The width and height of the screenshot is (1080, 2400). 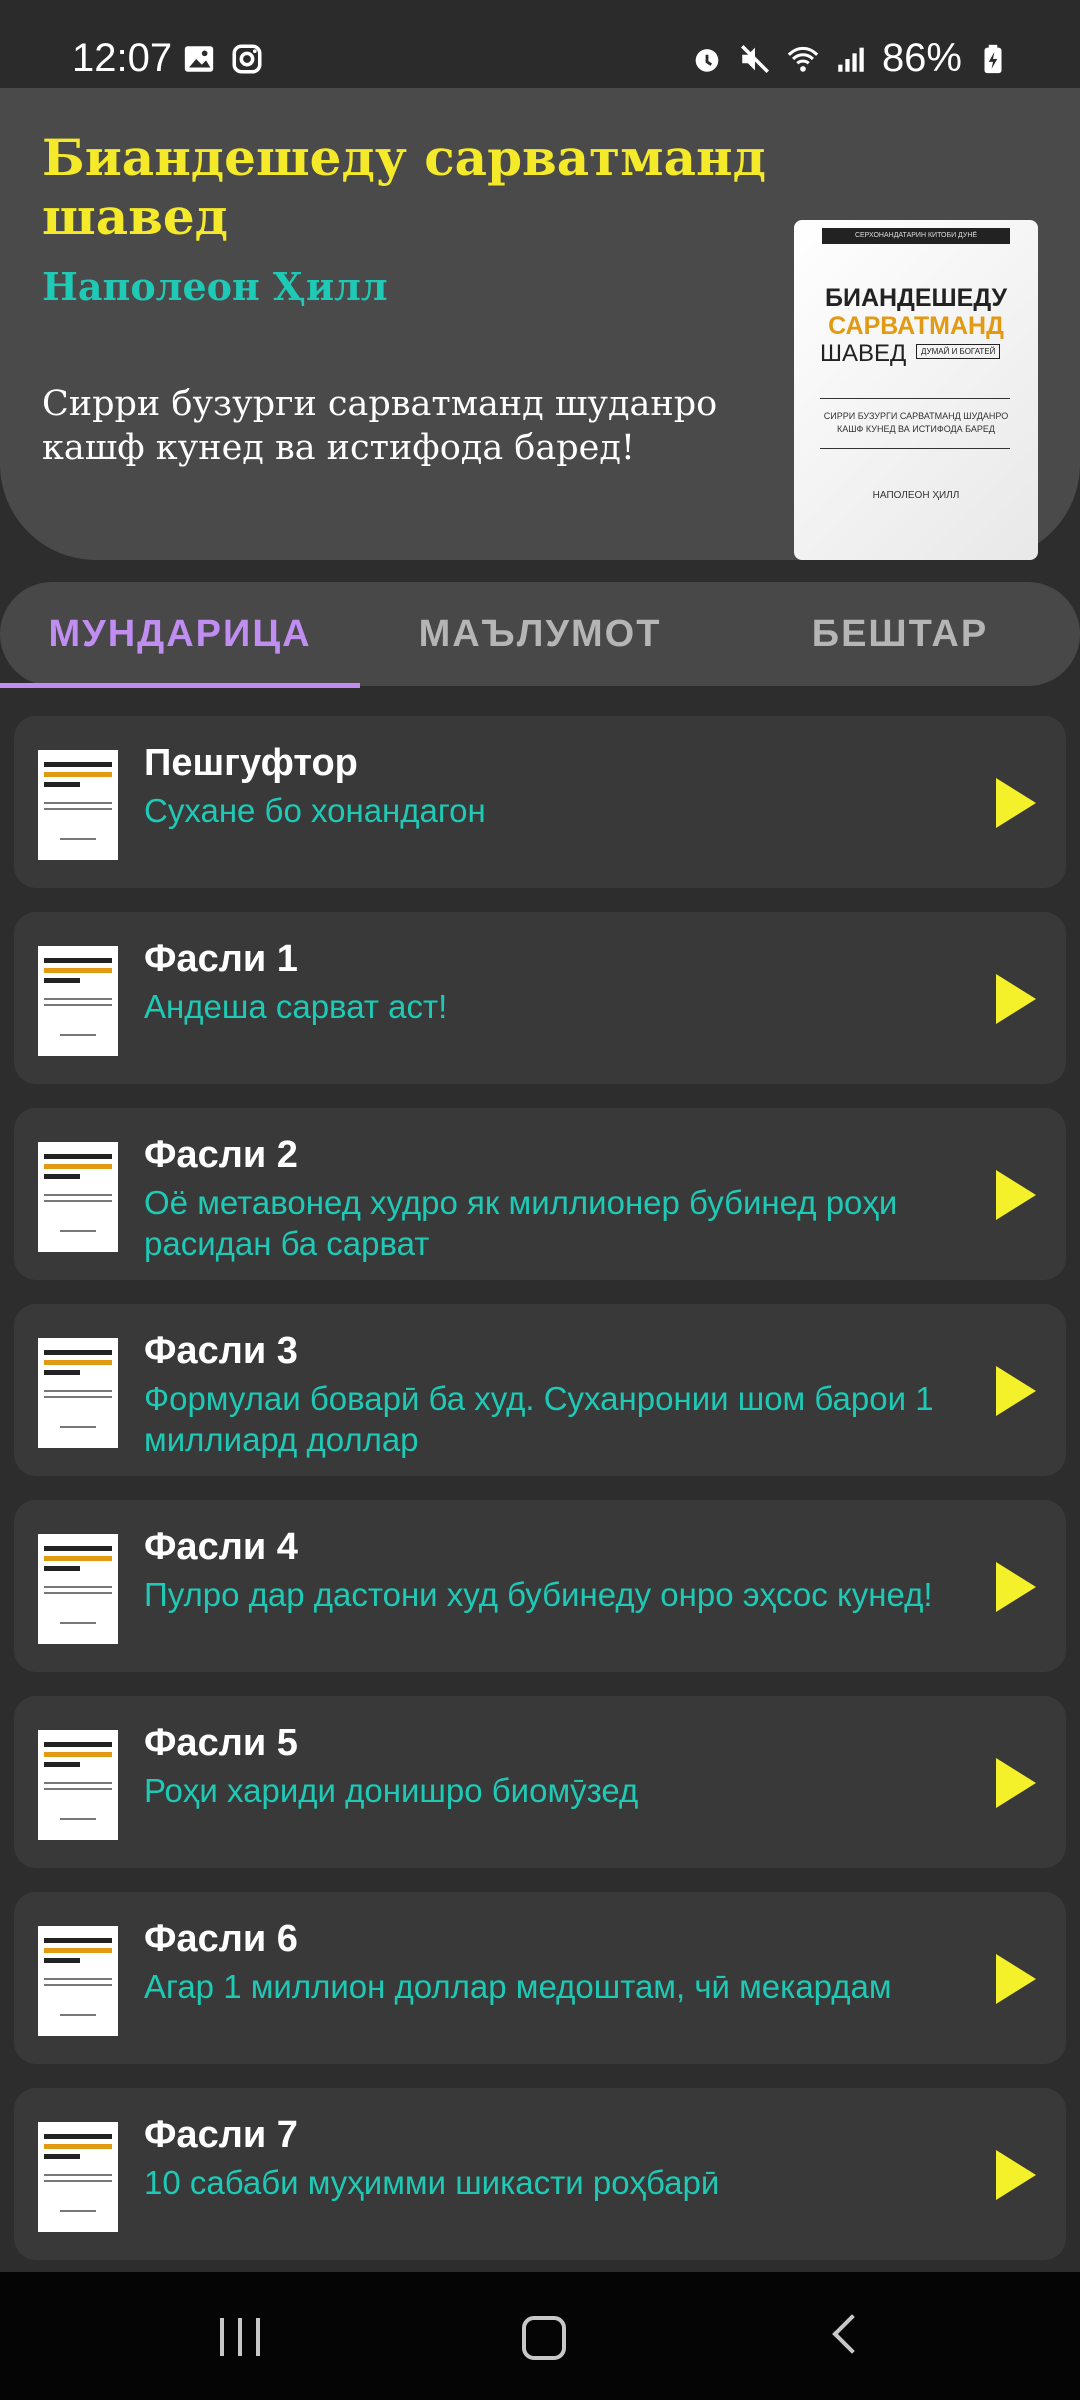 I want to click on battery-percent: 86%, so click(x=921, y=58).